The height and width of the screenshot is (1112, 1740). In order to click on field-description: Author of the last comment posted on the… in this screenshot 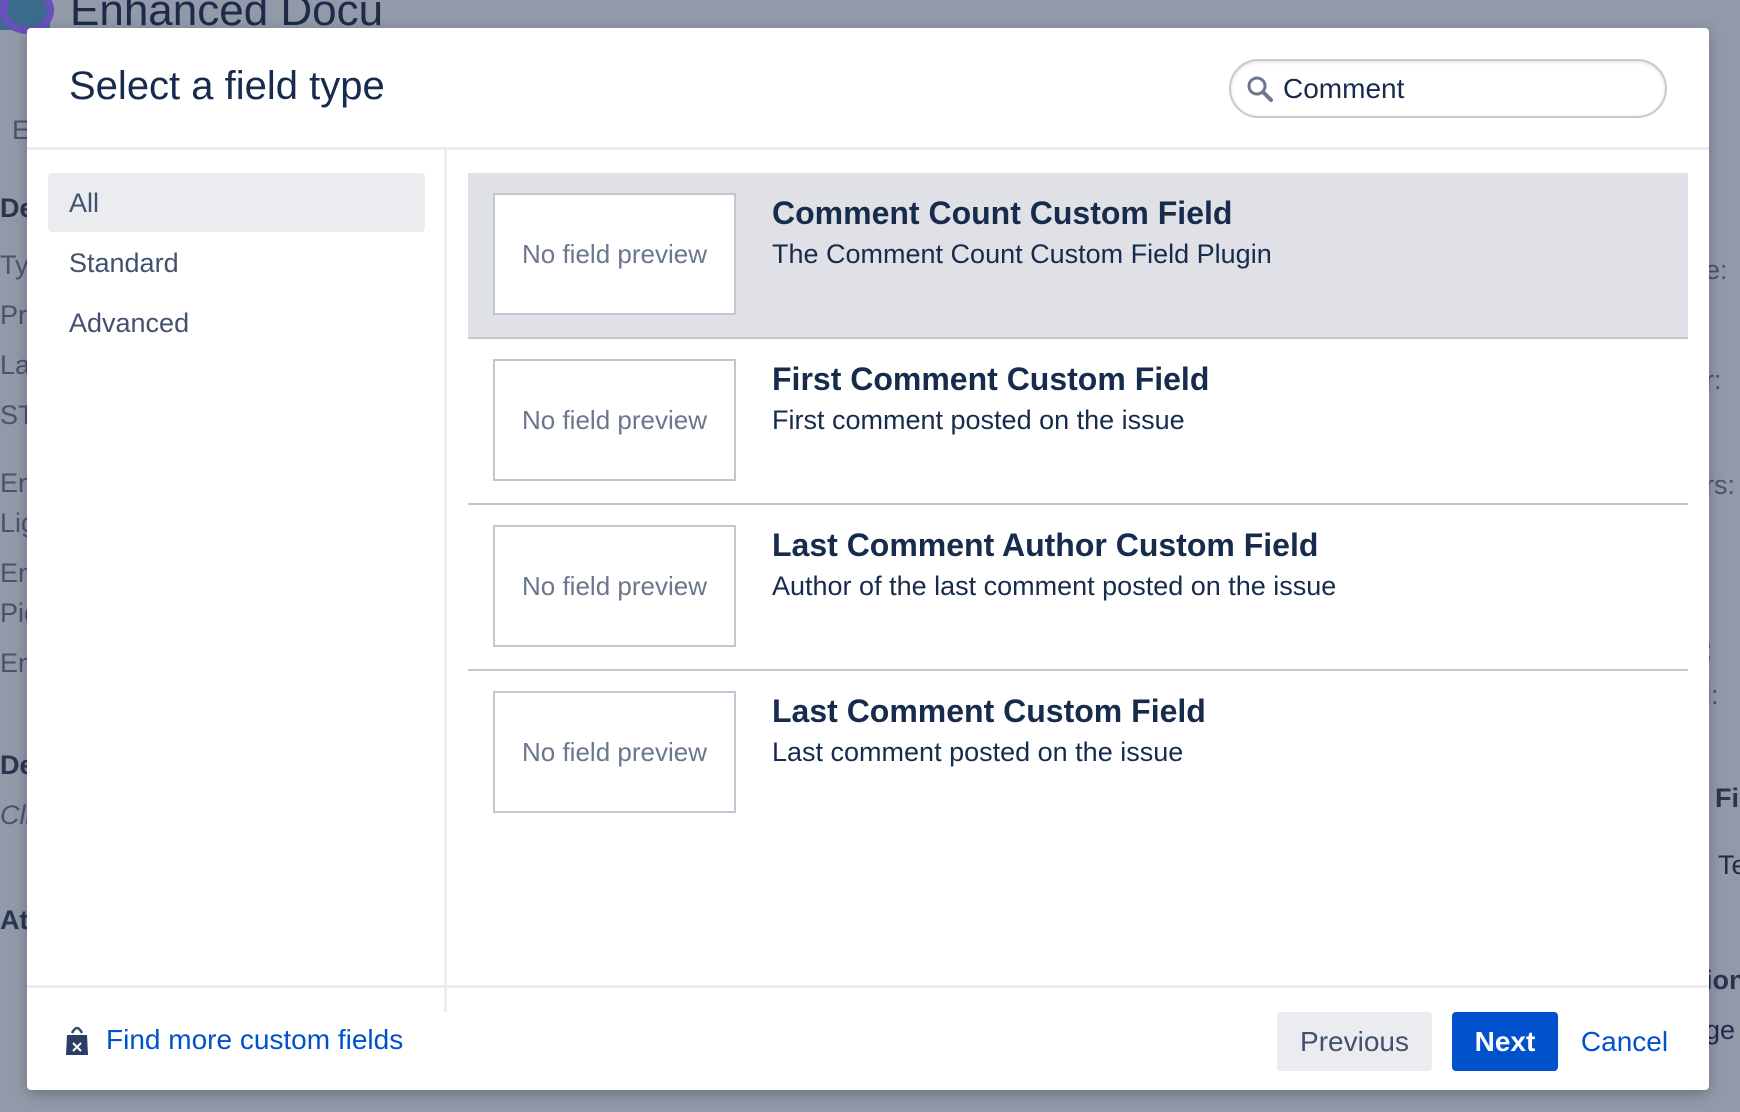, I will do `click(1054, 586)`.